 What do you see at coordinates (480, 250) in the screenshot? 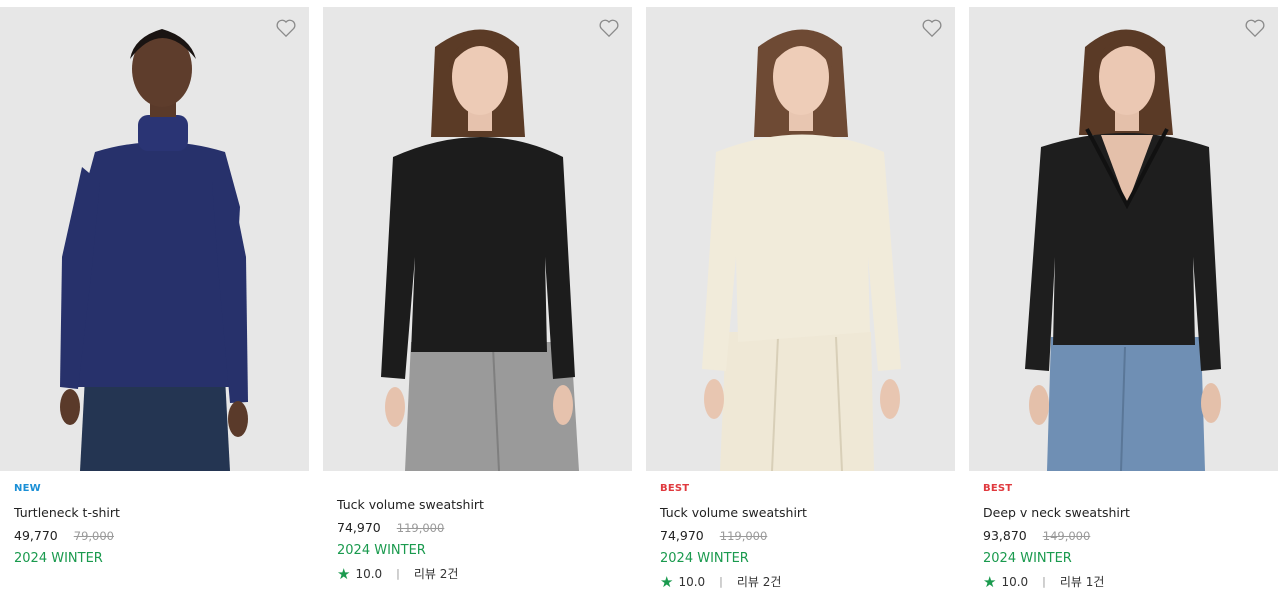
I see `model-sweatshirt-black-image` at bounding box center [480, 250].